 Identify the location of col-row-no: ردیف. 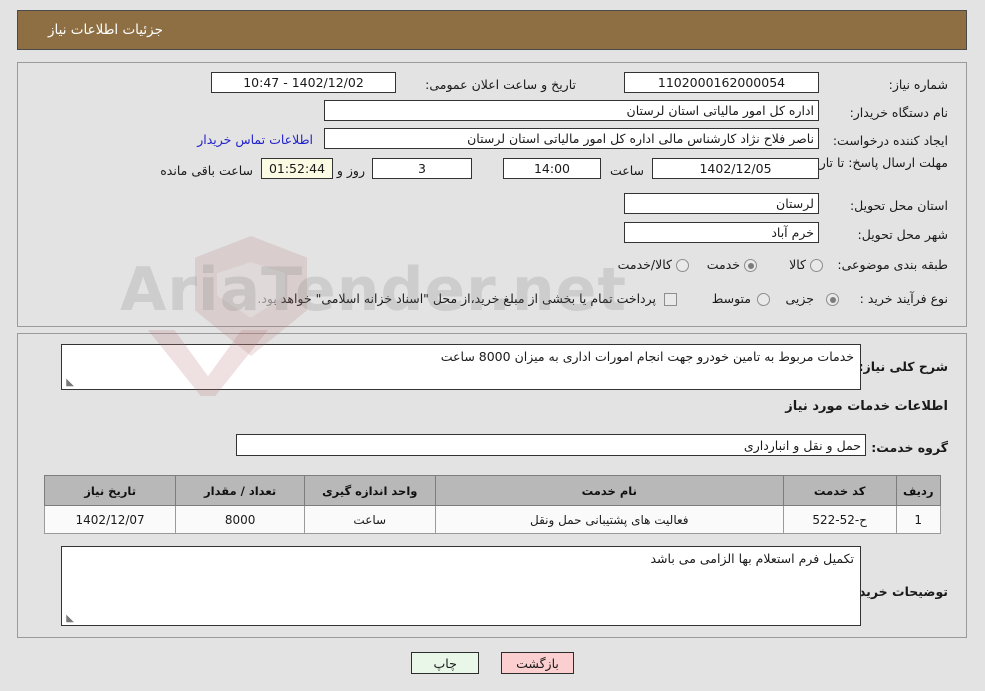
(918, 490).